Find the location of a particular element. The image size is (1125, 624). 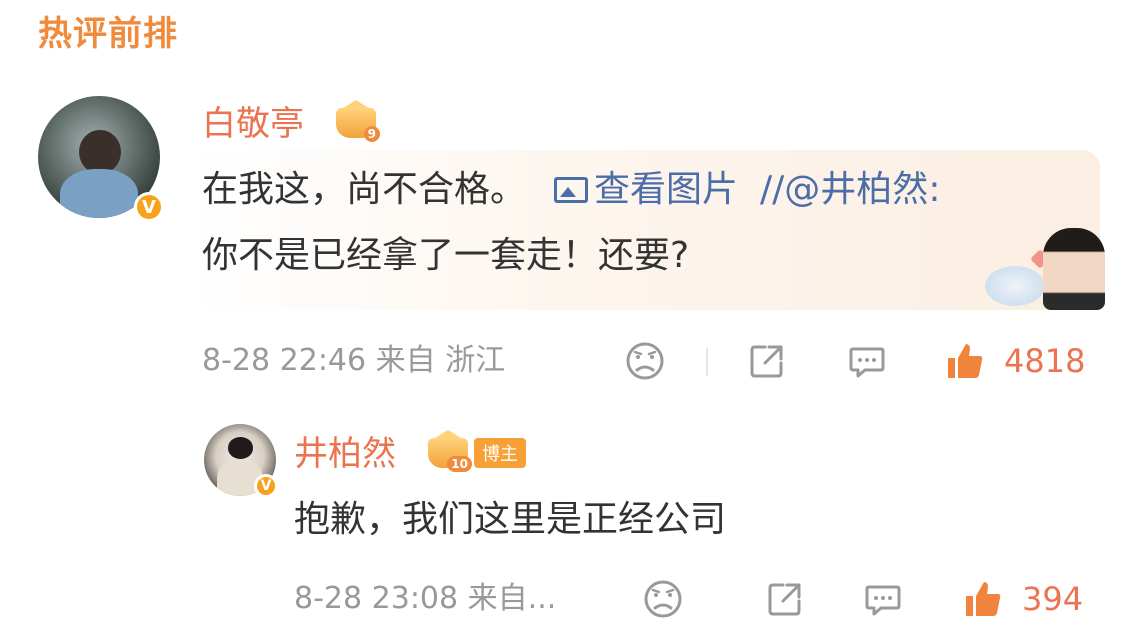

comment-username: 白敬亭 is located at coordinates (253, 120).